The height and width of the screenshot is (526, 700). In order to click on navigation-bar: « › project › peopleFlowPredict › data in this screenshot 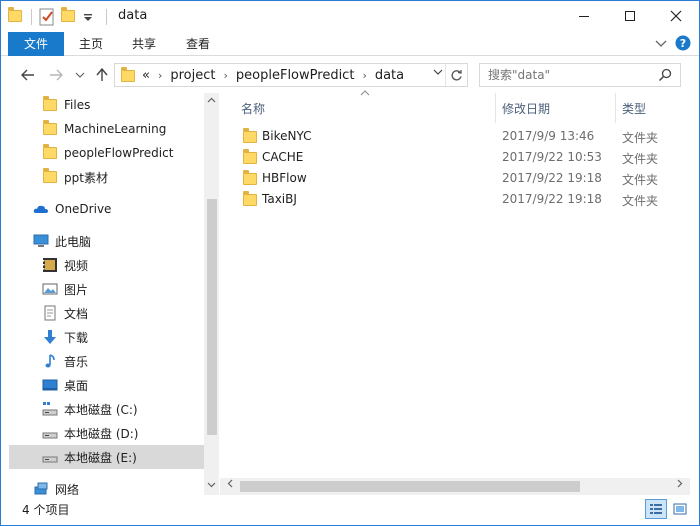, I will do `click(350, 75)`.